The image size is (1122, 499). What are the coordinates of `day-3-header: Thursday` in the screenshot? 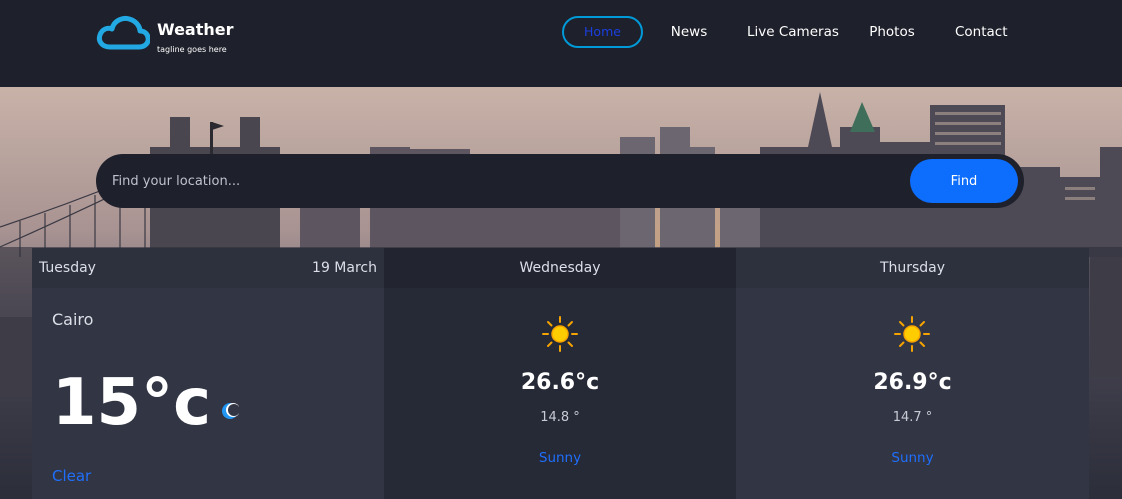 It's located at (912, 268).